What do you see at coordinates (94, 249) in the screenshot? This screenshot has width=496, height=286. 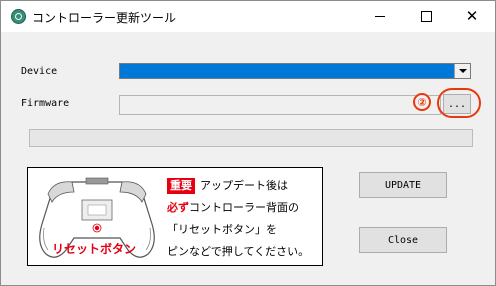 I see `reset-button-caption: リセットボタン` at bounding box center [94, 249].